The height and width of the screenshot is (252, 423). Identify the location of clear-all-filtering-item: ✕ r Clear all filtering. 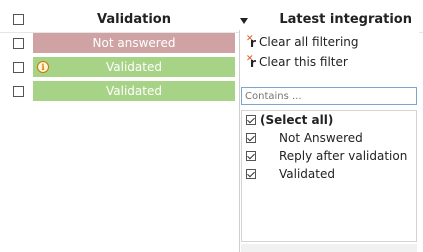
(302, 42).